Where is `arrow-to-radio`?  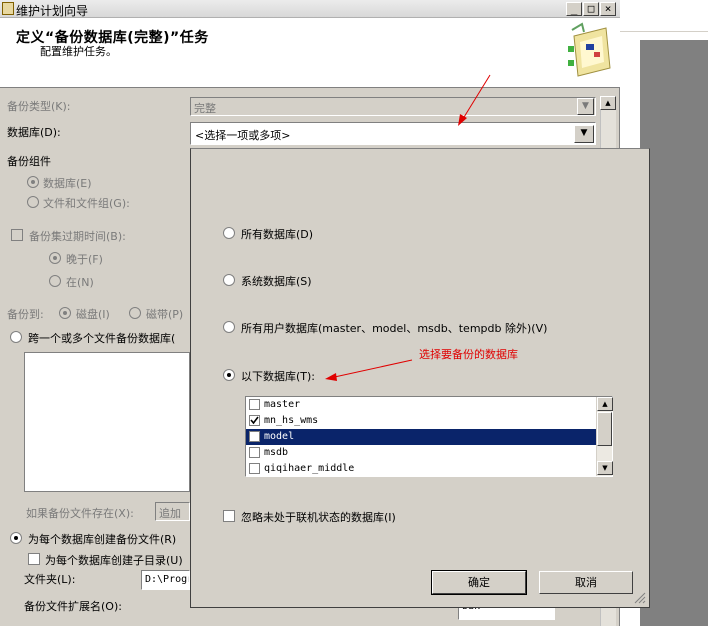
arrow-to-radio is located at coordinates (371, 369).